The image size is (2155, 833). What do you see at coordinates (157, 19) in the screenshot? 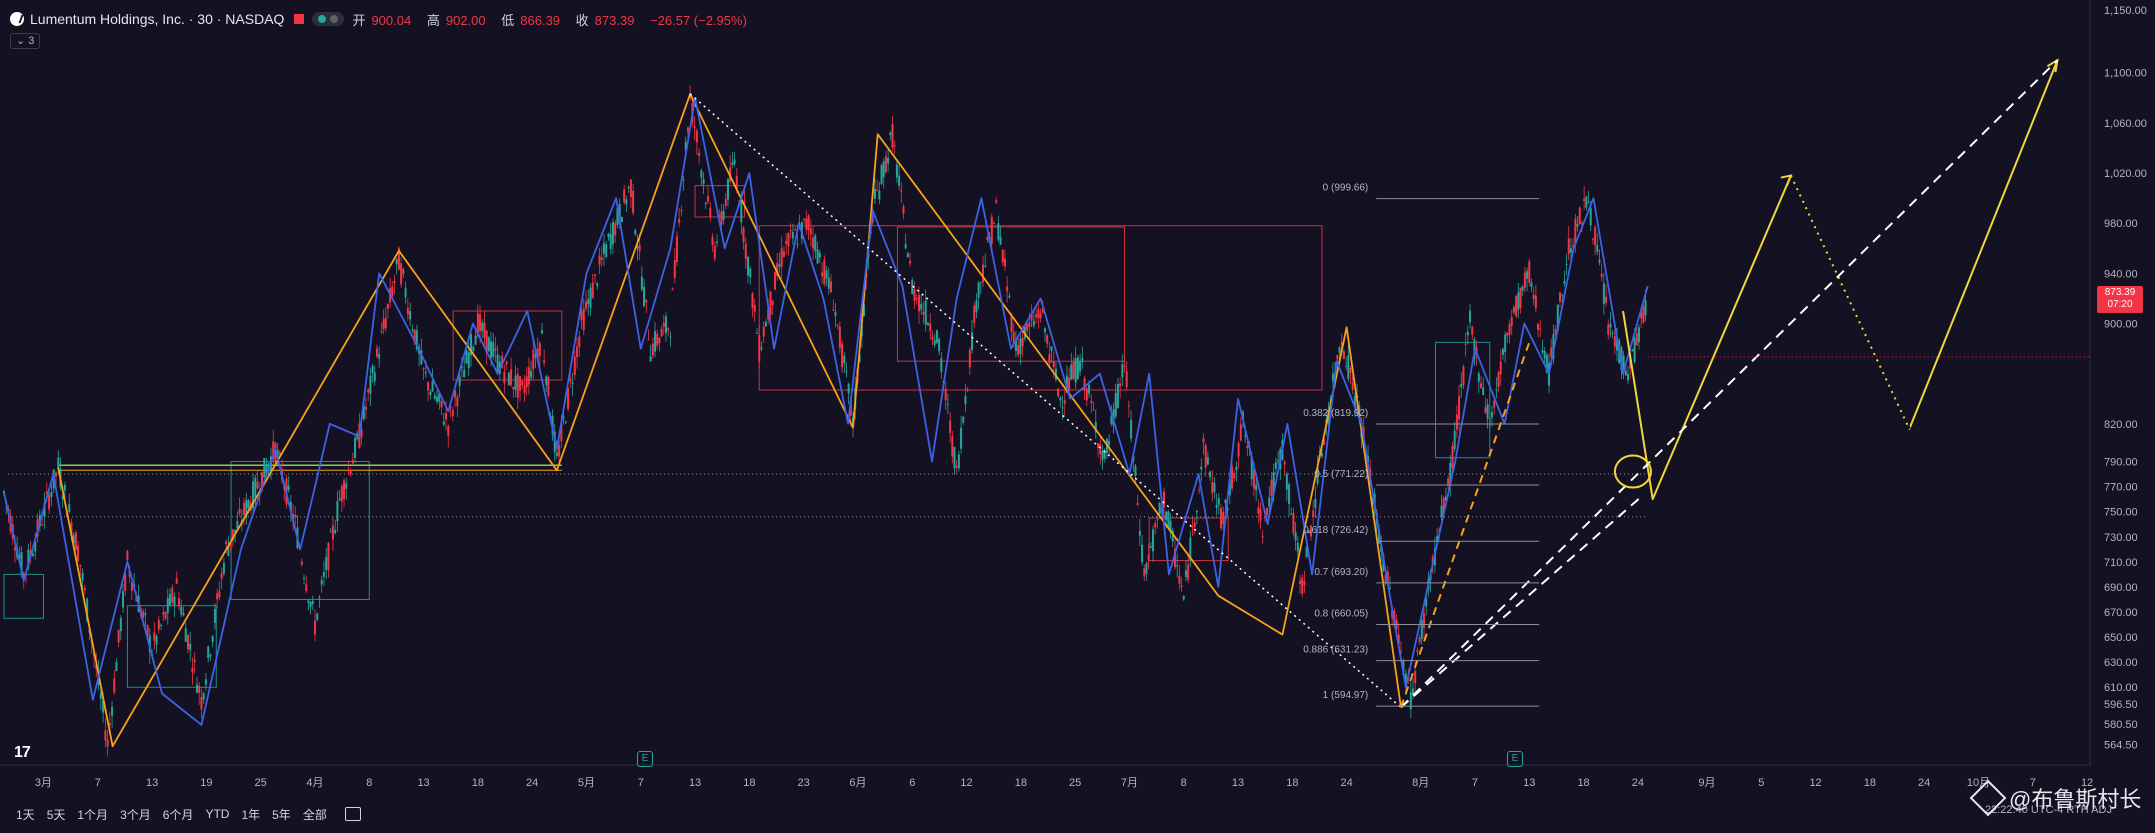
I see `symbol-title: Lumentum Holdings, Inc. · 30 · NASDAQ` at bounding box center [157, 19].